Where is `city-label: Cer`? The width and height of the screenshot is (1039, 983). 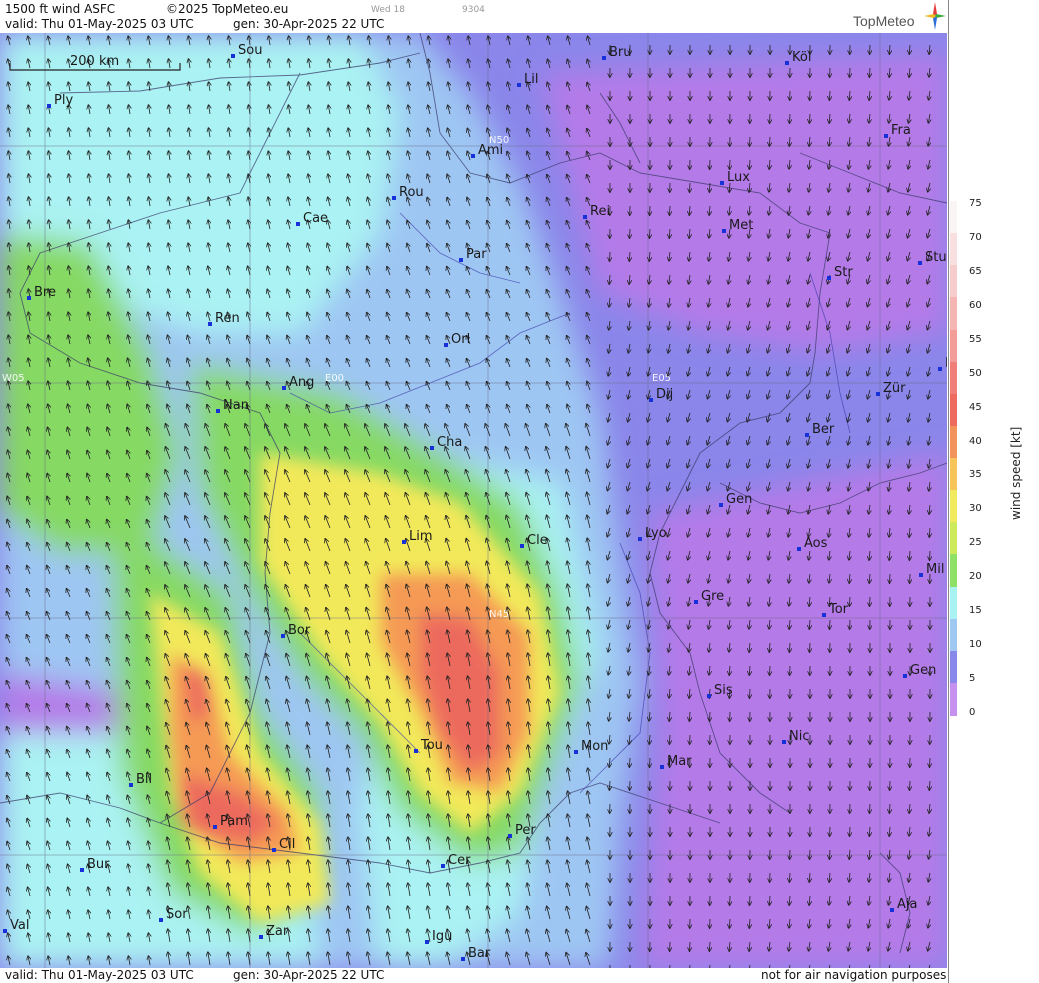
city-label: Cer is located at coordinates (459, 860).